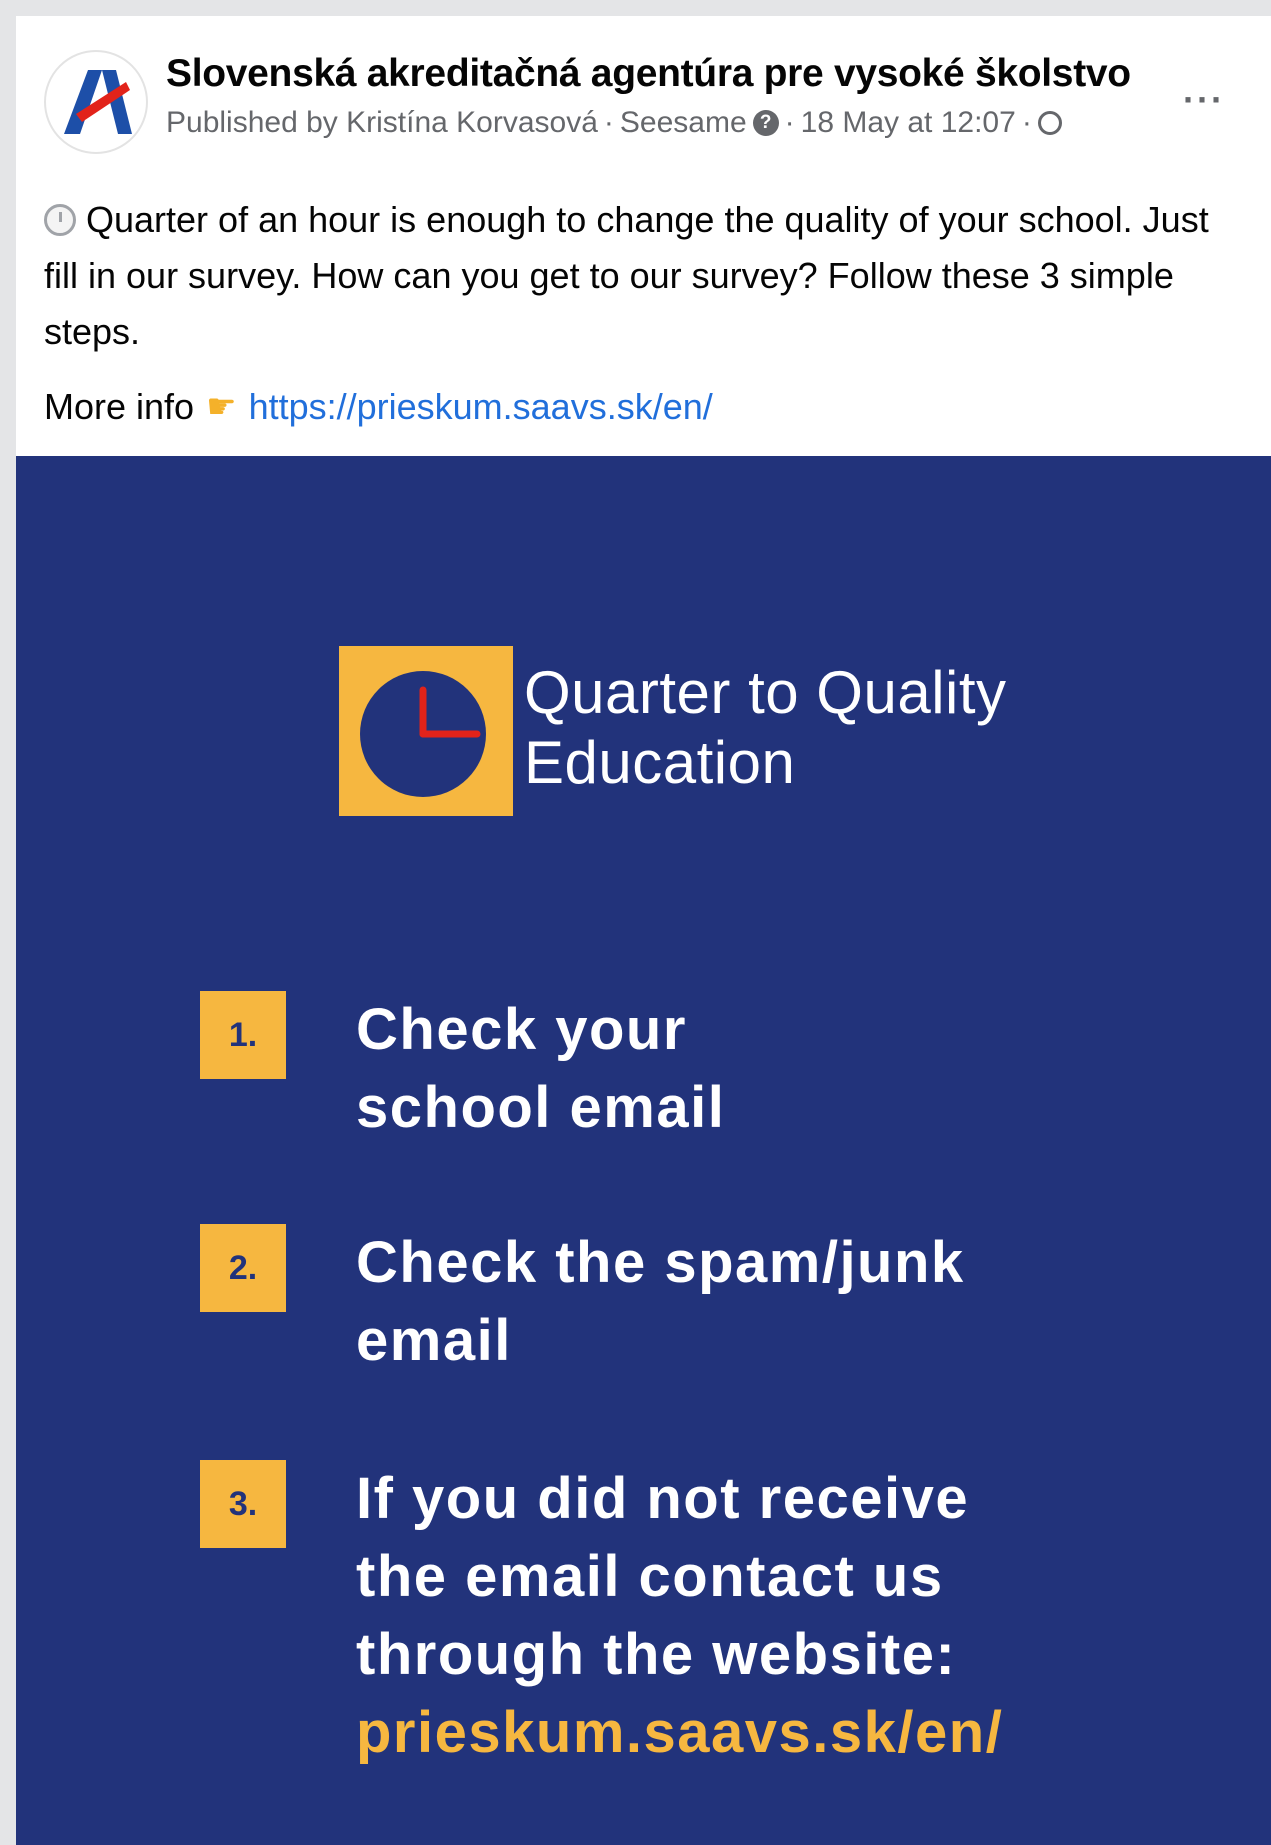 The height and width of the screenshot is (1845, 1271). I want to click on step-line: school email, so click(541, 1107).